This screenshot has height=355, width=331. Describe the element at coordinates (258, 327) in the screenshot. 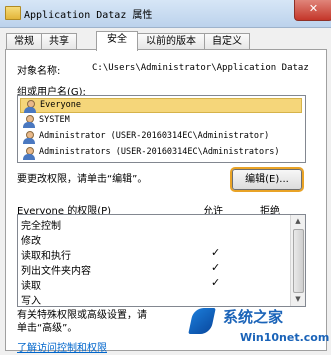

I see `watermark: 系统之家 Win10net.com` at that location.